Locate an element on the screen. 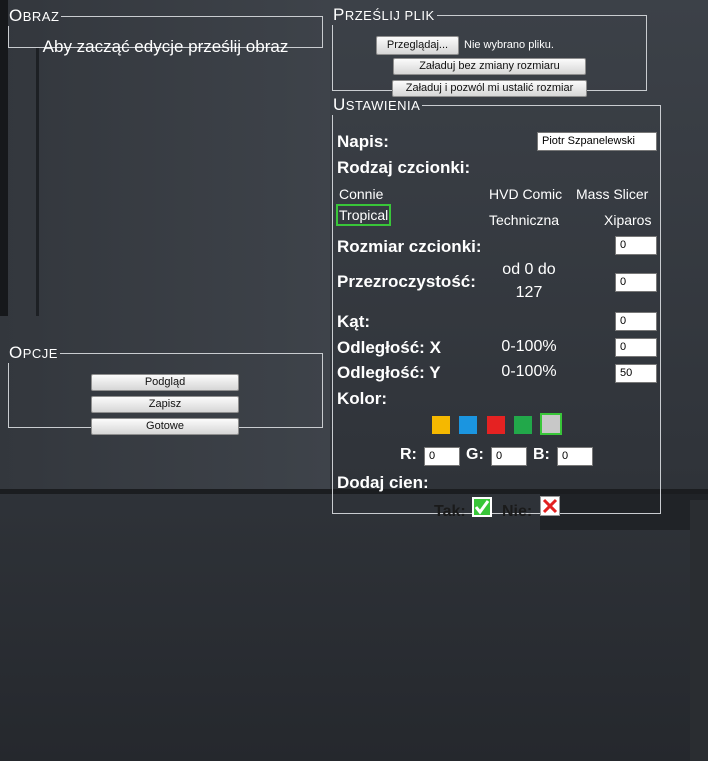 The image size is (708, 761). offset-x-label: Odległość: X is located at coordinates (389, 347).